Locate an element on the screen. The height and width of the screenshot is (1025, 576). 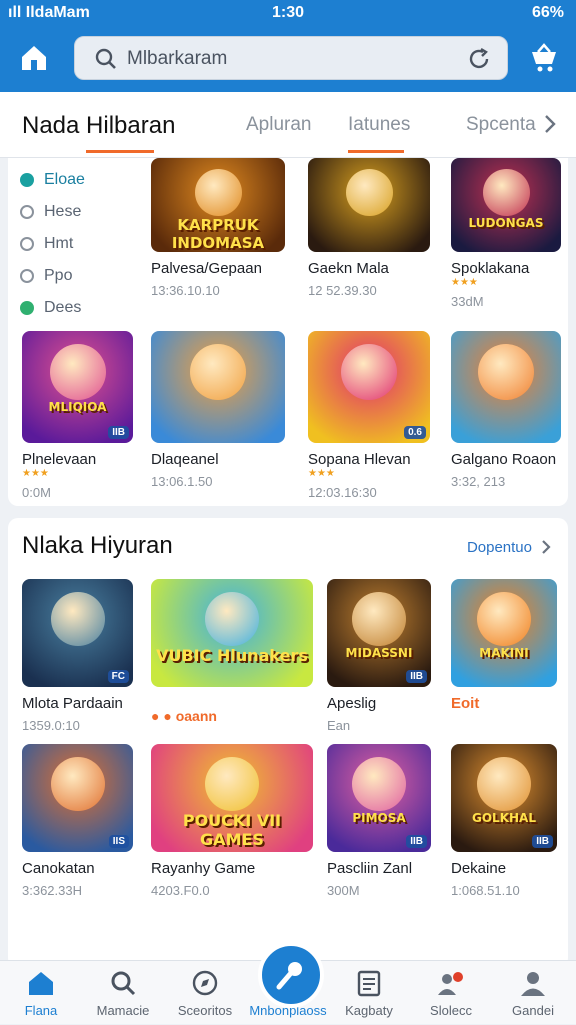
game-meta: ● ● oaann is located at coordinates (184, 716).